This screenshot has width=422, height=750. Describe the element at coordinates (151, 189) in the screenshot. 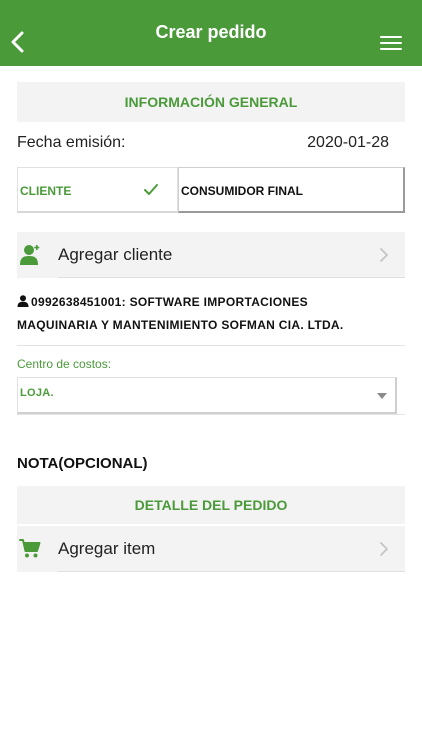

I see `check-icon` at that location.